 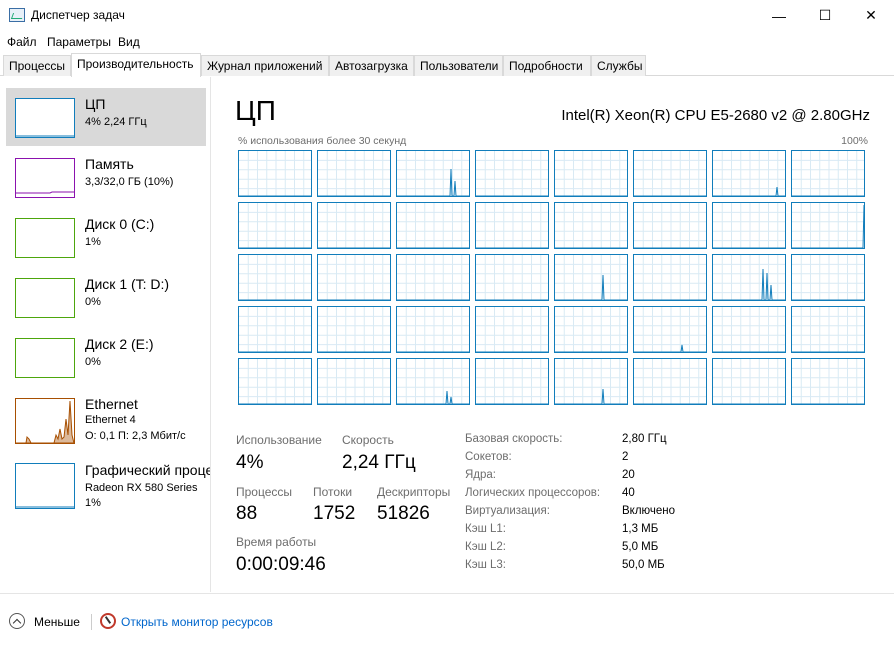 What do you see at coordinates (45, 421) in the screenshot?
I see `ethernet-thumbnail-graph` at bounding box center [45, 421].